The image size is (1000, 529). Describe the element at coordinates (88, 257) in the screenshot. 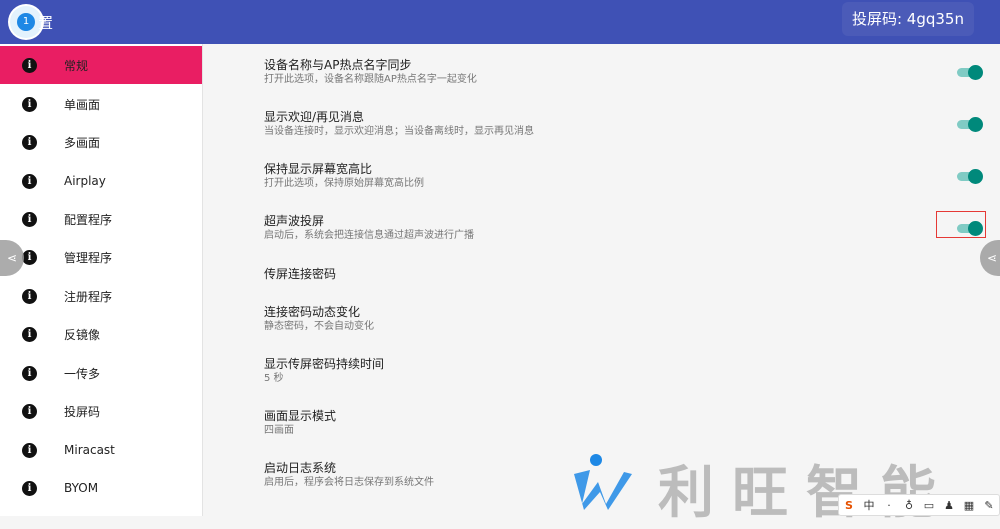

I see `sidebar-item-label: 管理程序` at that location.